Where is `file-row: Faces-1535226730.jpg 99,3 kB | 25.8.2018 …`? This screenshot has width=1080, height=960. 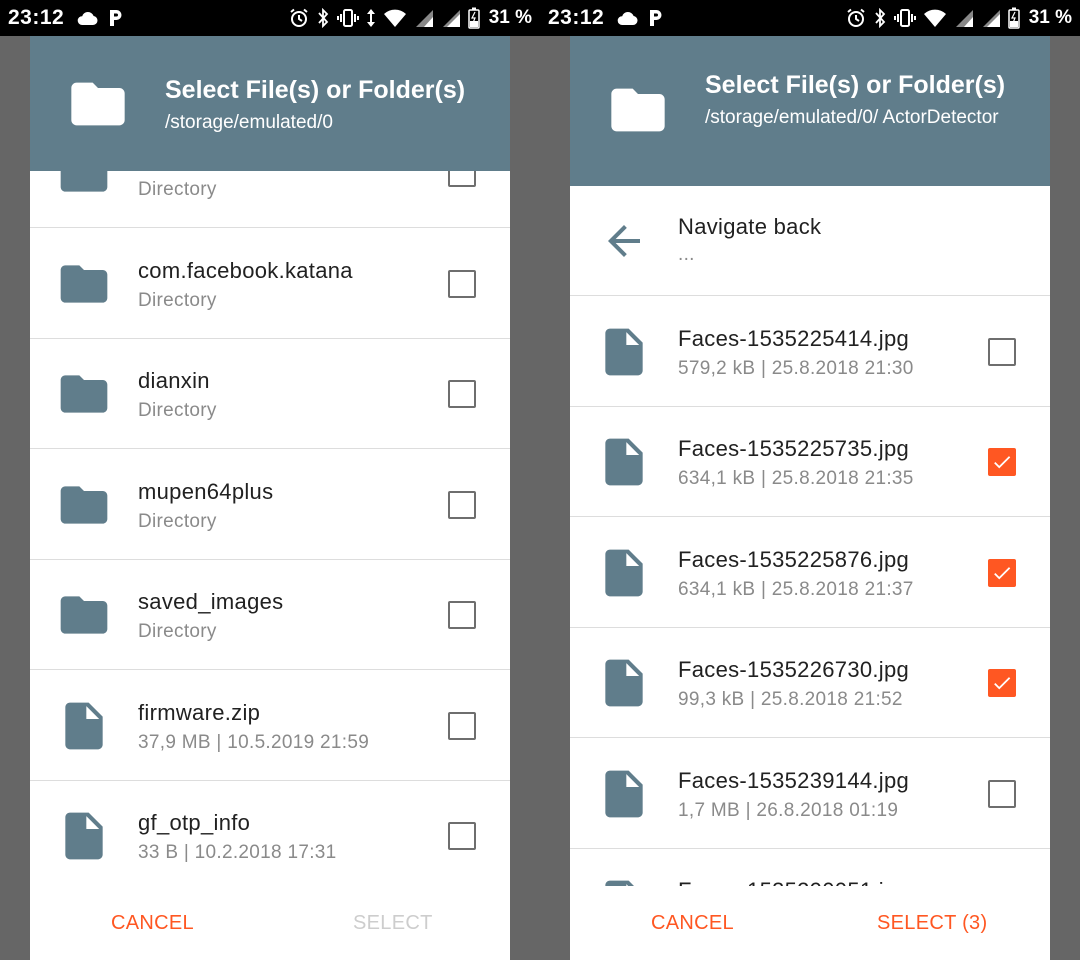
file-row: Faces-1535226730.jpg 99,3 kB | 25.8.2018 … is located at coordinates (810, 683).